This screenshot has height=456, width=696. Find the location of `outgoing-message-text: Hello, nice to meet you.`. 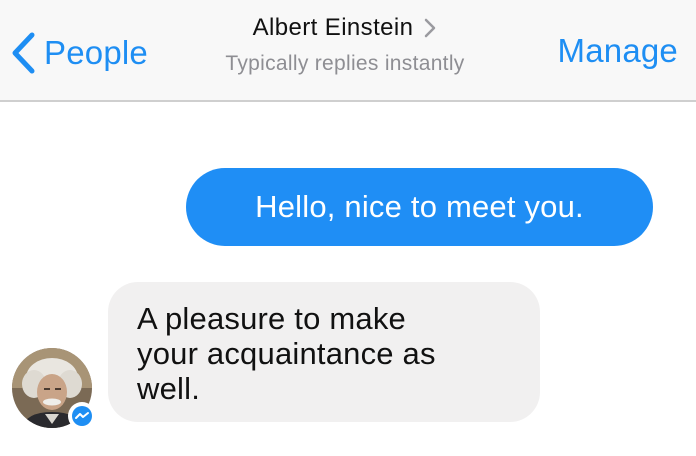

outgoing-message-text: Hello, nice to meet you. is located at coordinates (419, 206).